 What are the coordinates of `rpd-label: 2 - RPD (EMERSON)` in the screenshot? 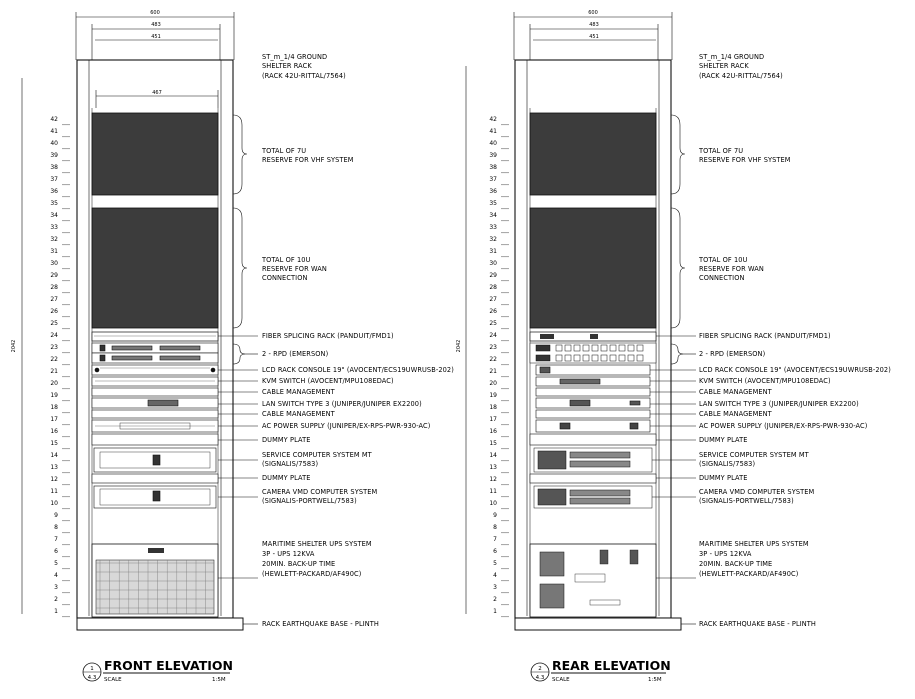 It's located at (732, 354).